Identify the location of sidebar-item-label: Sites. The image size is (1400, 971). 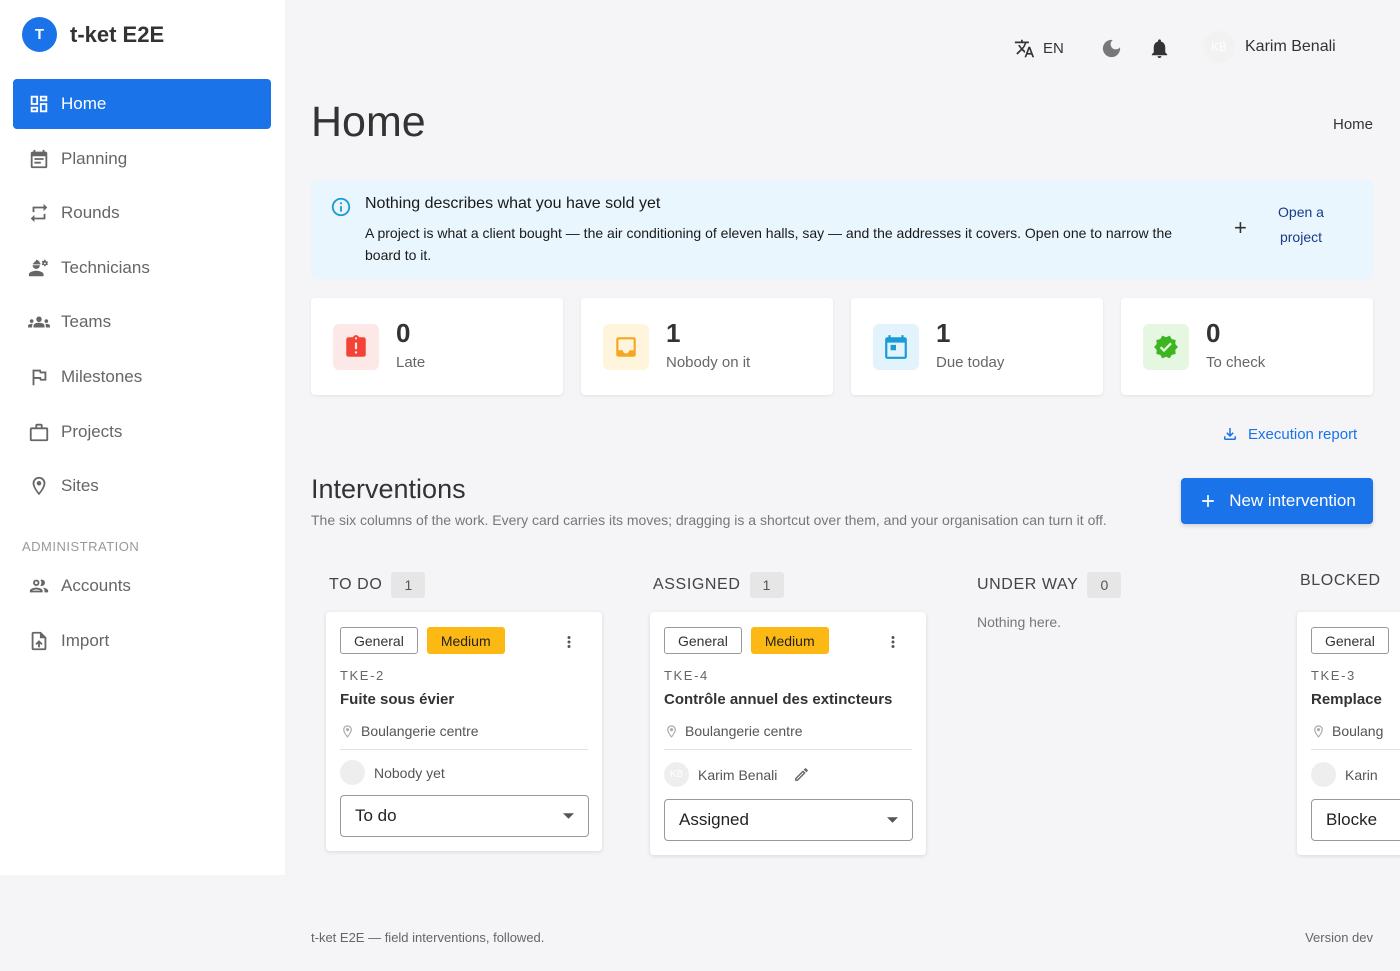
(80, 486).